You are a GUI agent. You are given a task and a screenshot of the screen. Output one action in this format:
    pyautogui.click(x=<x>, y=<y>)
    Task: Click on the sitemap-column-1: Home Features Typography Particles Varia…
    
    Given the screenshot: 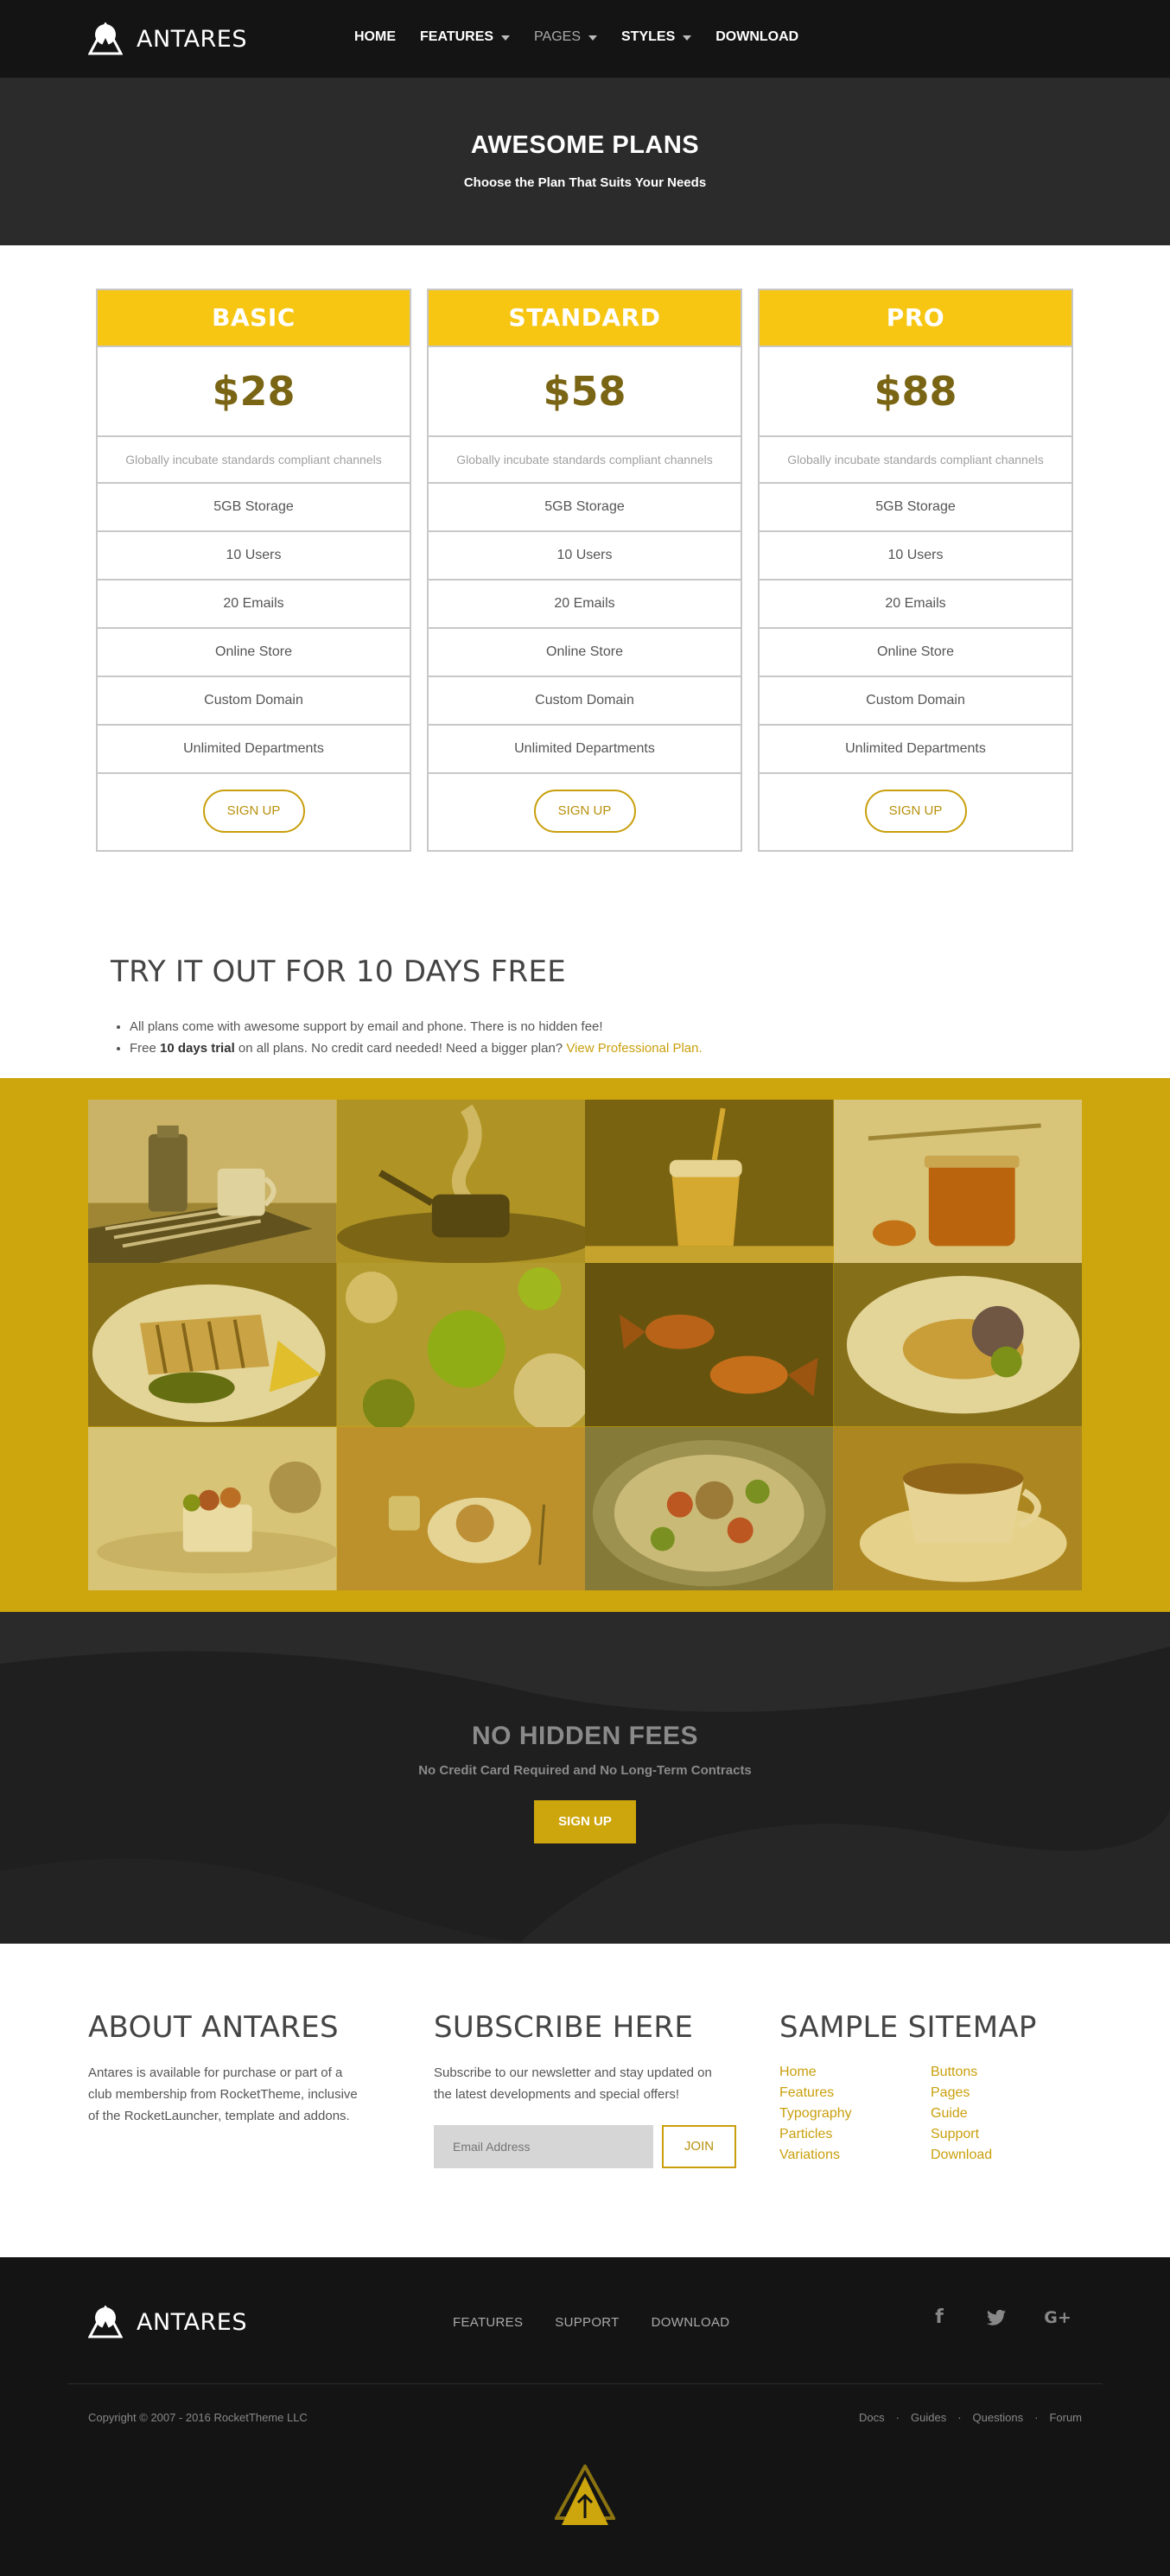 What is the action you would take?
    pyautogui.click(x=816, y=2114)
    